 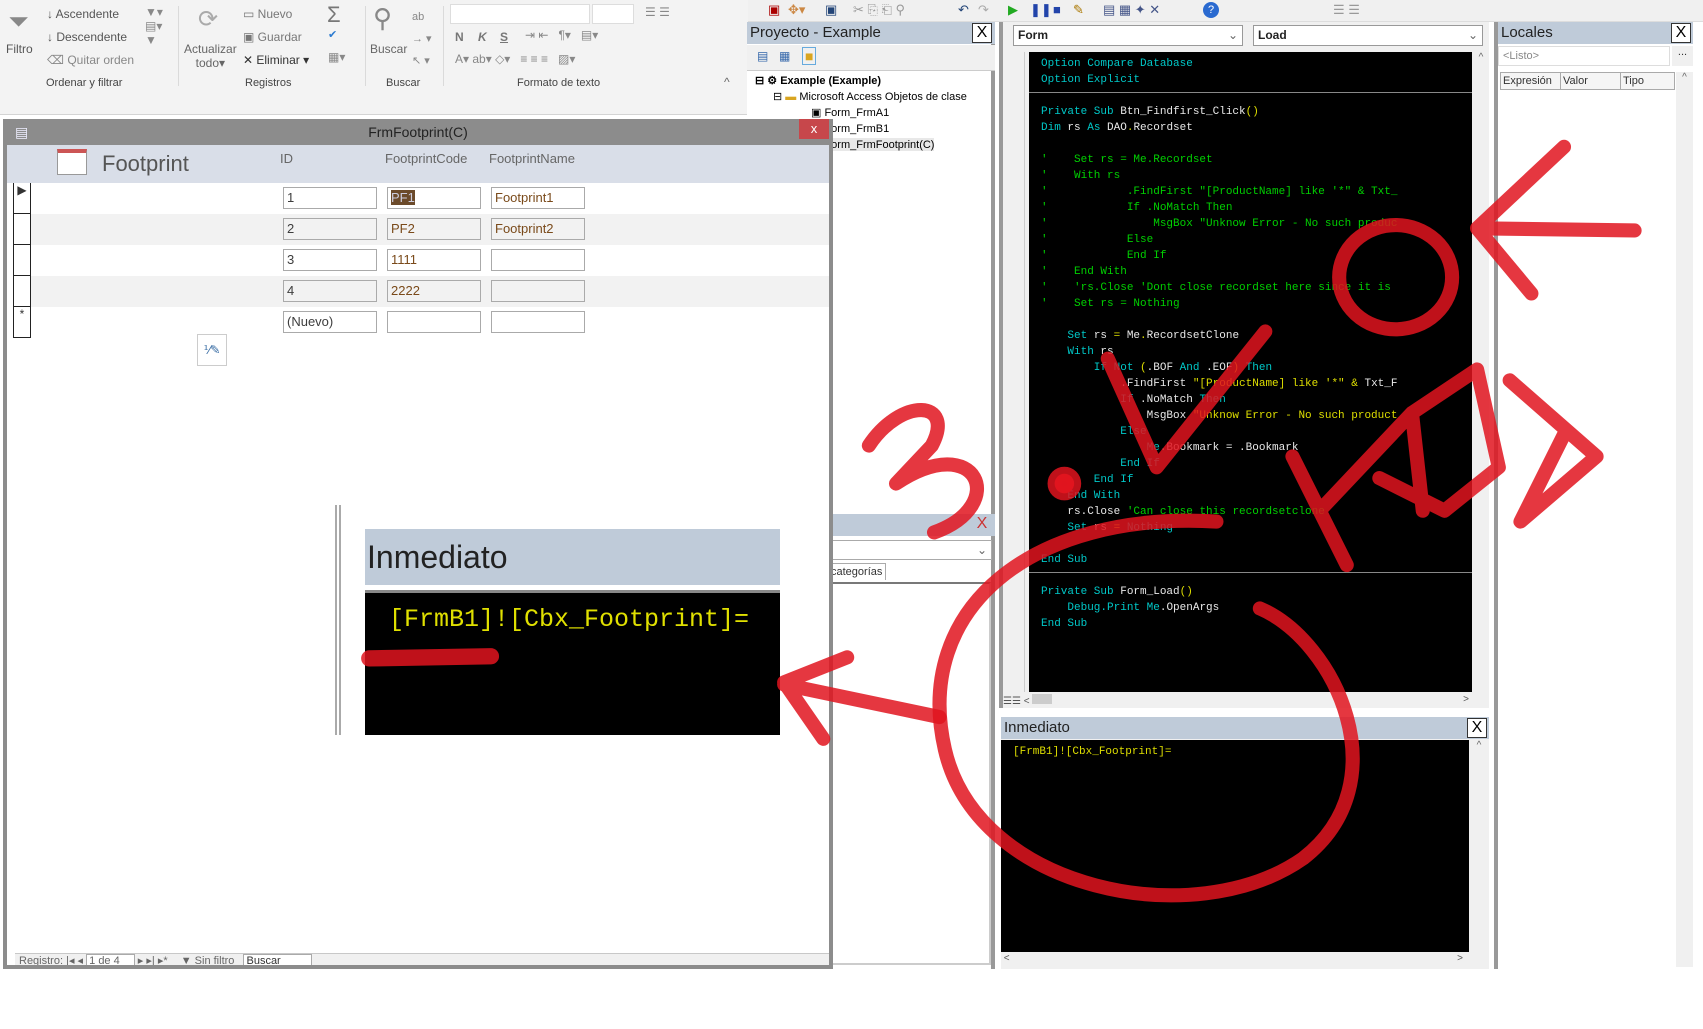 I want to click on sort-descending-button: ↓ Descendente, so click(x=87, y=37).